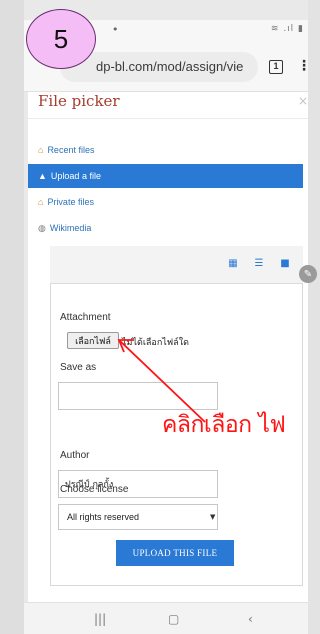 This screenshot has width=320, height=634. What do you see at coordinates (85, 317) in the screenshot?
I see `attachment-label: Attachment` at bounding box center [85, 317].